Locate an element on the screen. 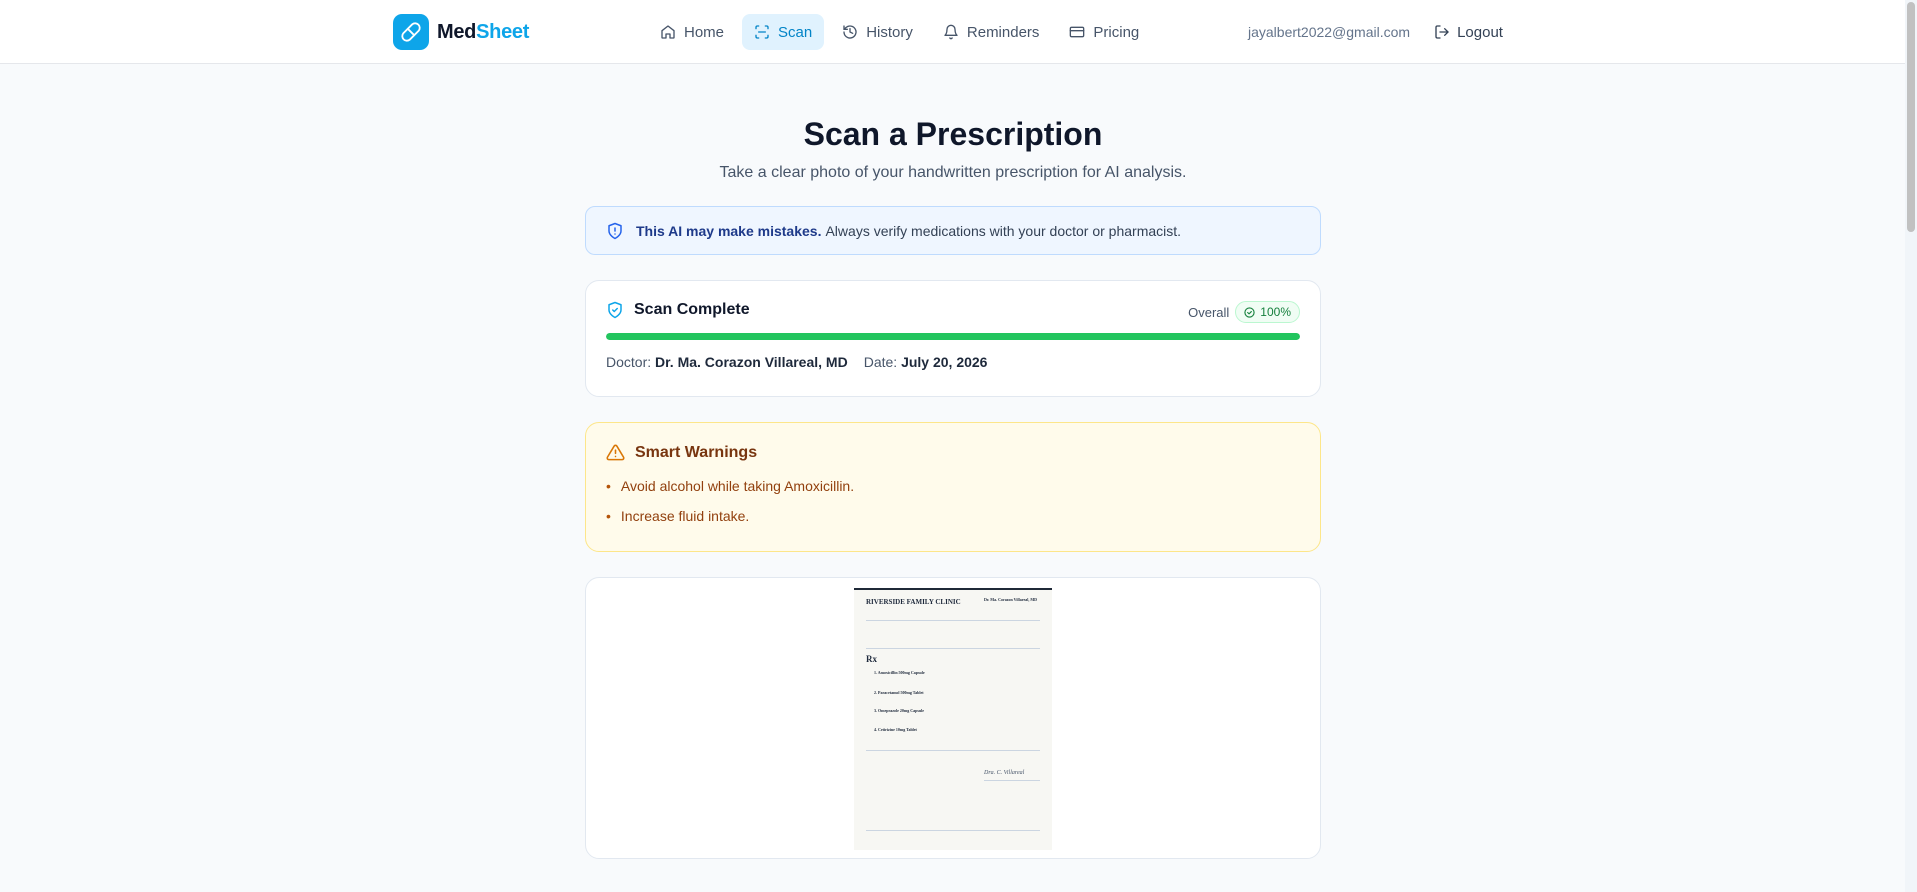  nav-reminders-label: Reminders is located at coordinates (1003, 32).